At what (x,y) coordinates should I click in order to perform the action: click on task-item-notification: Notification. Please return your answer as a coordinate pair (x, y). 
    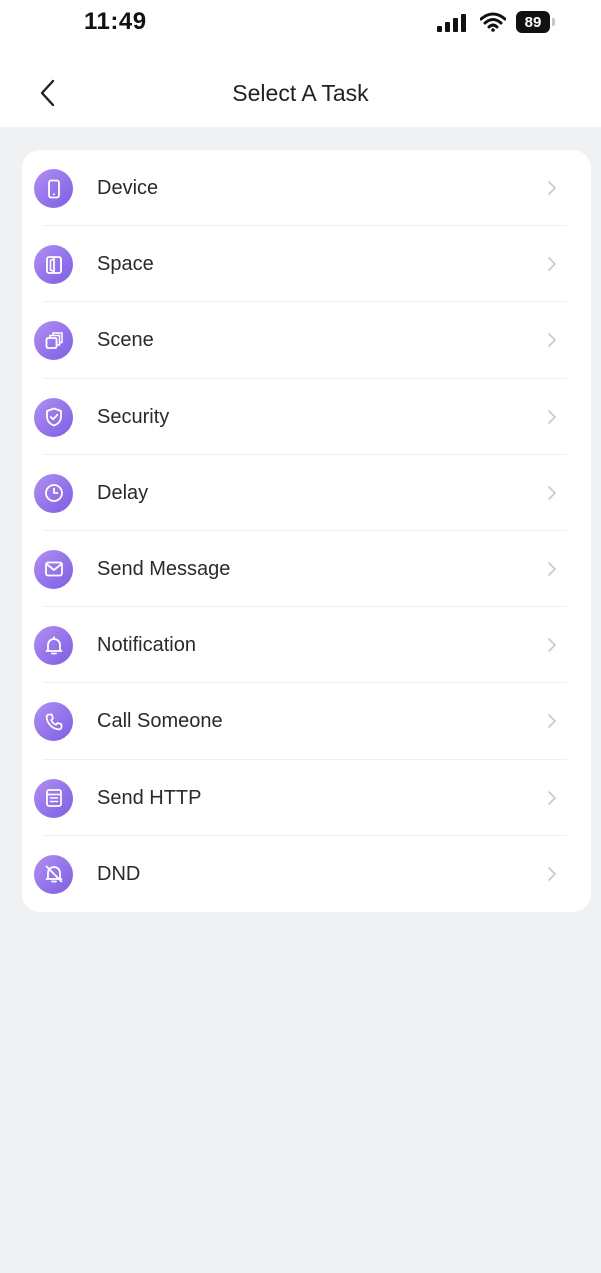
    Looking at the image, I should click on (306, 645).